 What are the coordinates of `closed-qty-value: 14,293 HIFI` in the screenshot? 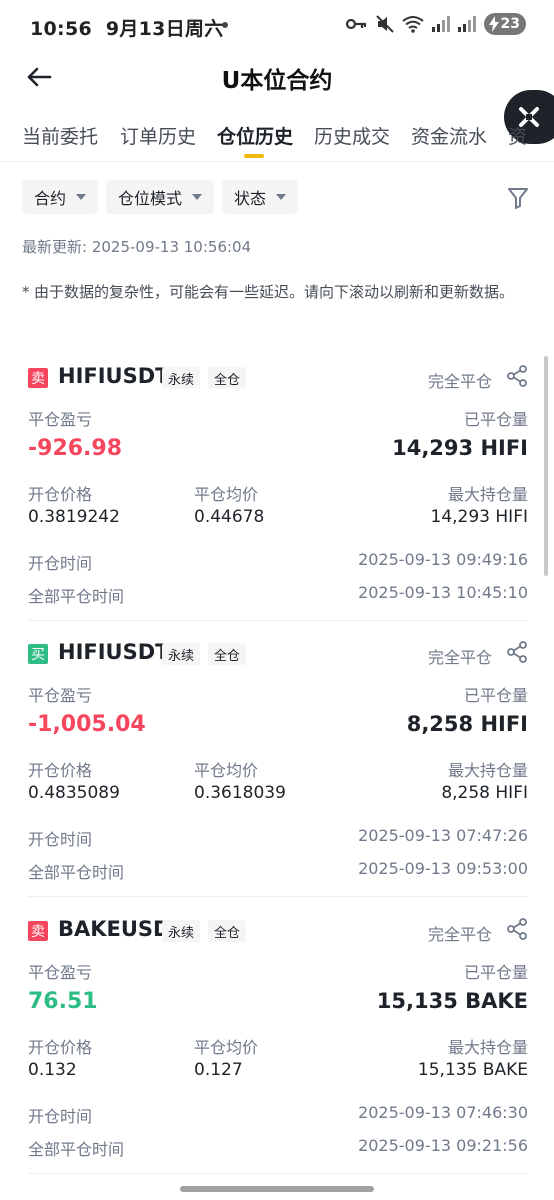 It's located at (460, 448).